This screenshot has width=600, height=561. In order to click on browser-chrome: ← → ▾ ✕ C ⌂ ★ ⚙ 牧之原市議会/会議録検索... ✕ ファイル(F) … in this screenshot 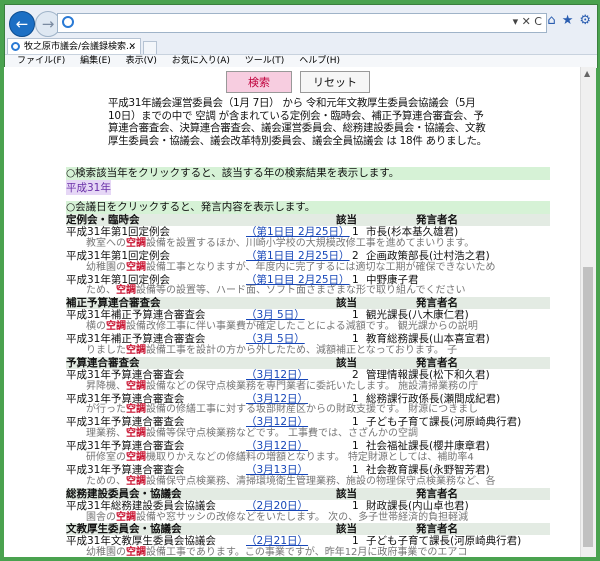, I will do `click(301, 36)`.